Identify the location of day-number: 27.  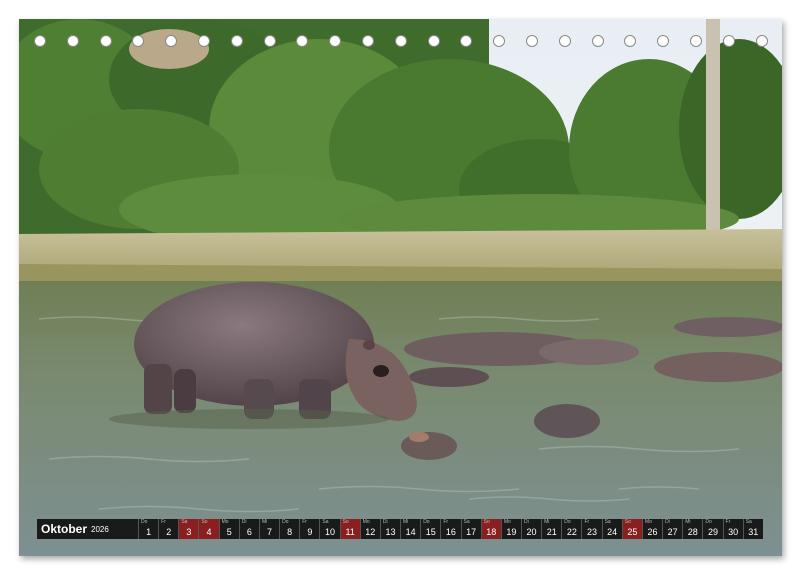
(672, 532).